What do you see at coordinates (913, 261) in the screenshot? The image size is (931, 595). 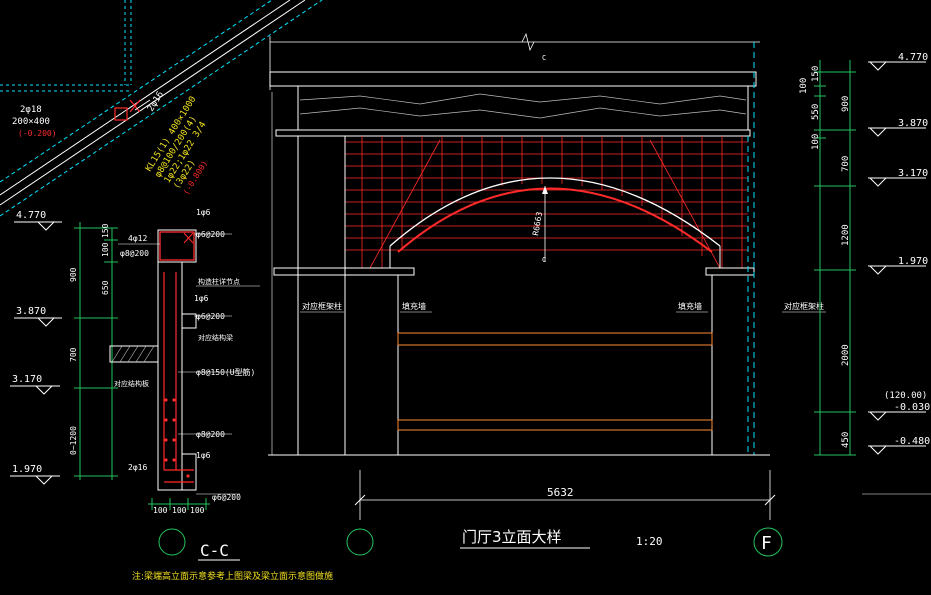 I see `level-label: 1.970` at bounding box center [913, 261].